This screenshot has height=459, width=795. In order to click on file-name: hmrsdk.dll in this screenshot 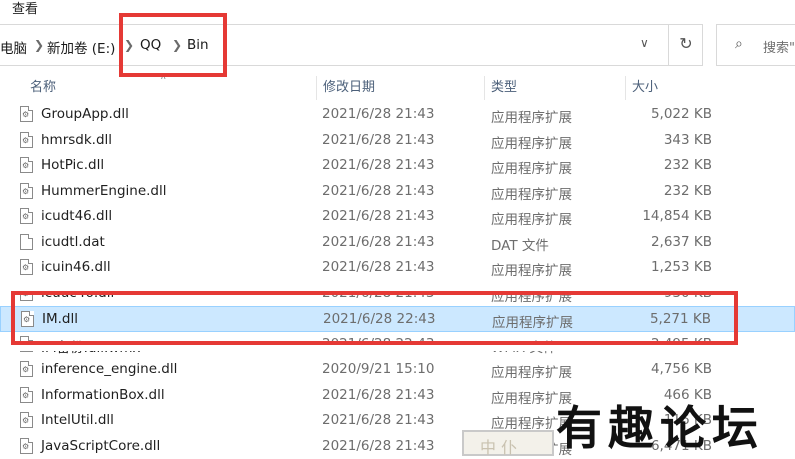, I will do `click(76, 140)`.